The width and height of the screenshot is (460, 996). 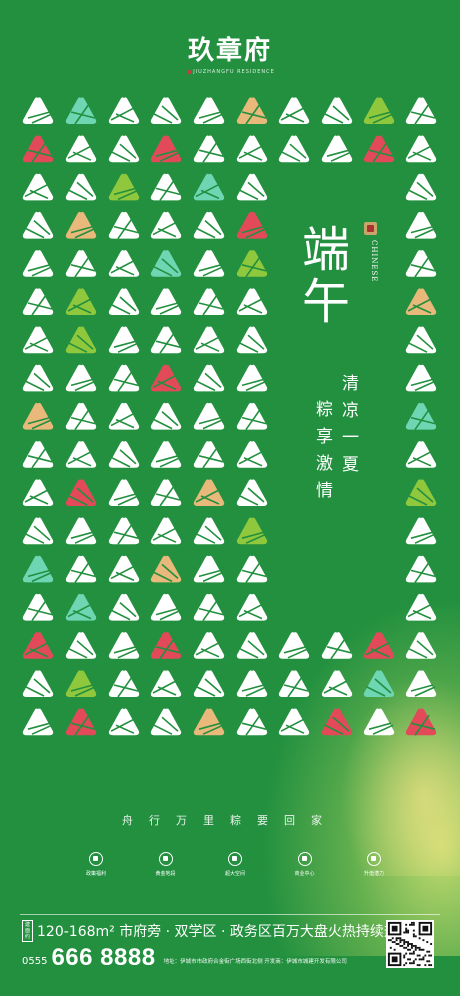 I want to click on area-text: 120-168m² 市府旁 · 双学区 · 政务区百万大盘火热持续热销中, so click(x=231, y=932).